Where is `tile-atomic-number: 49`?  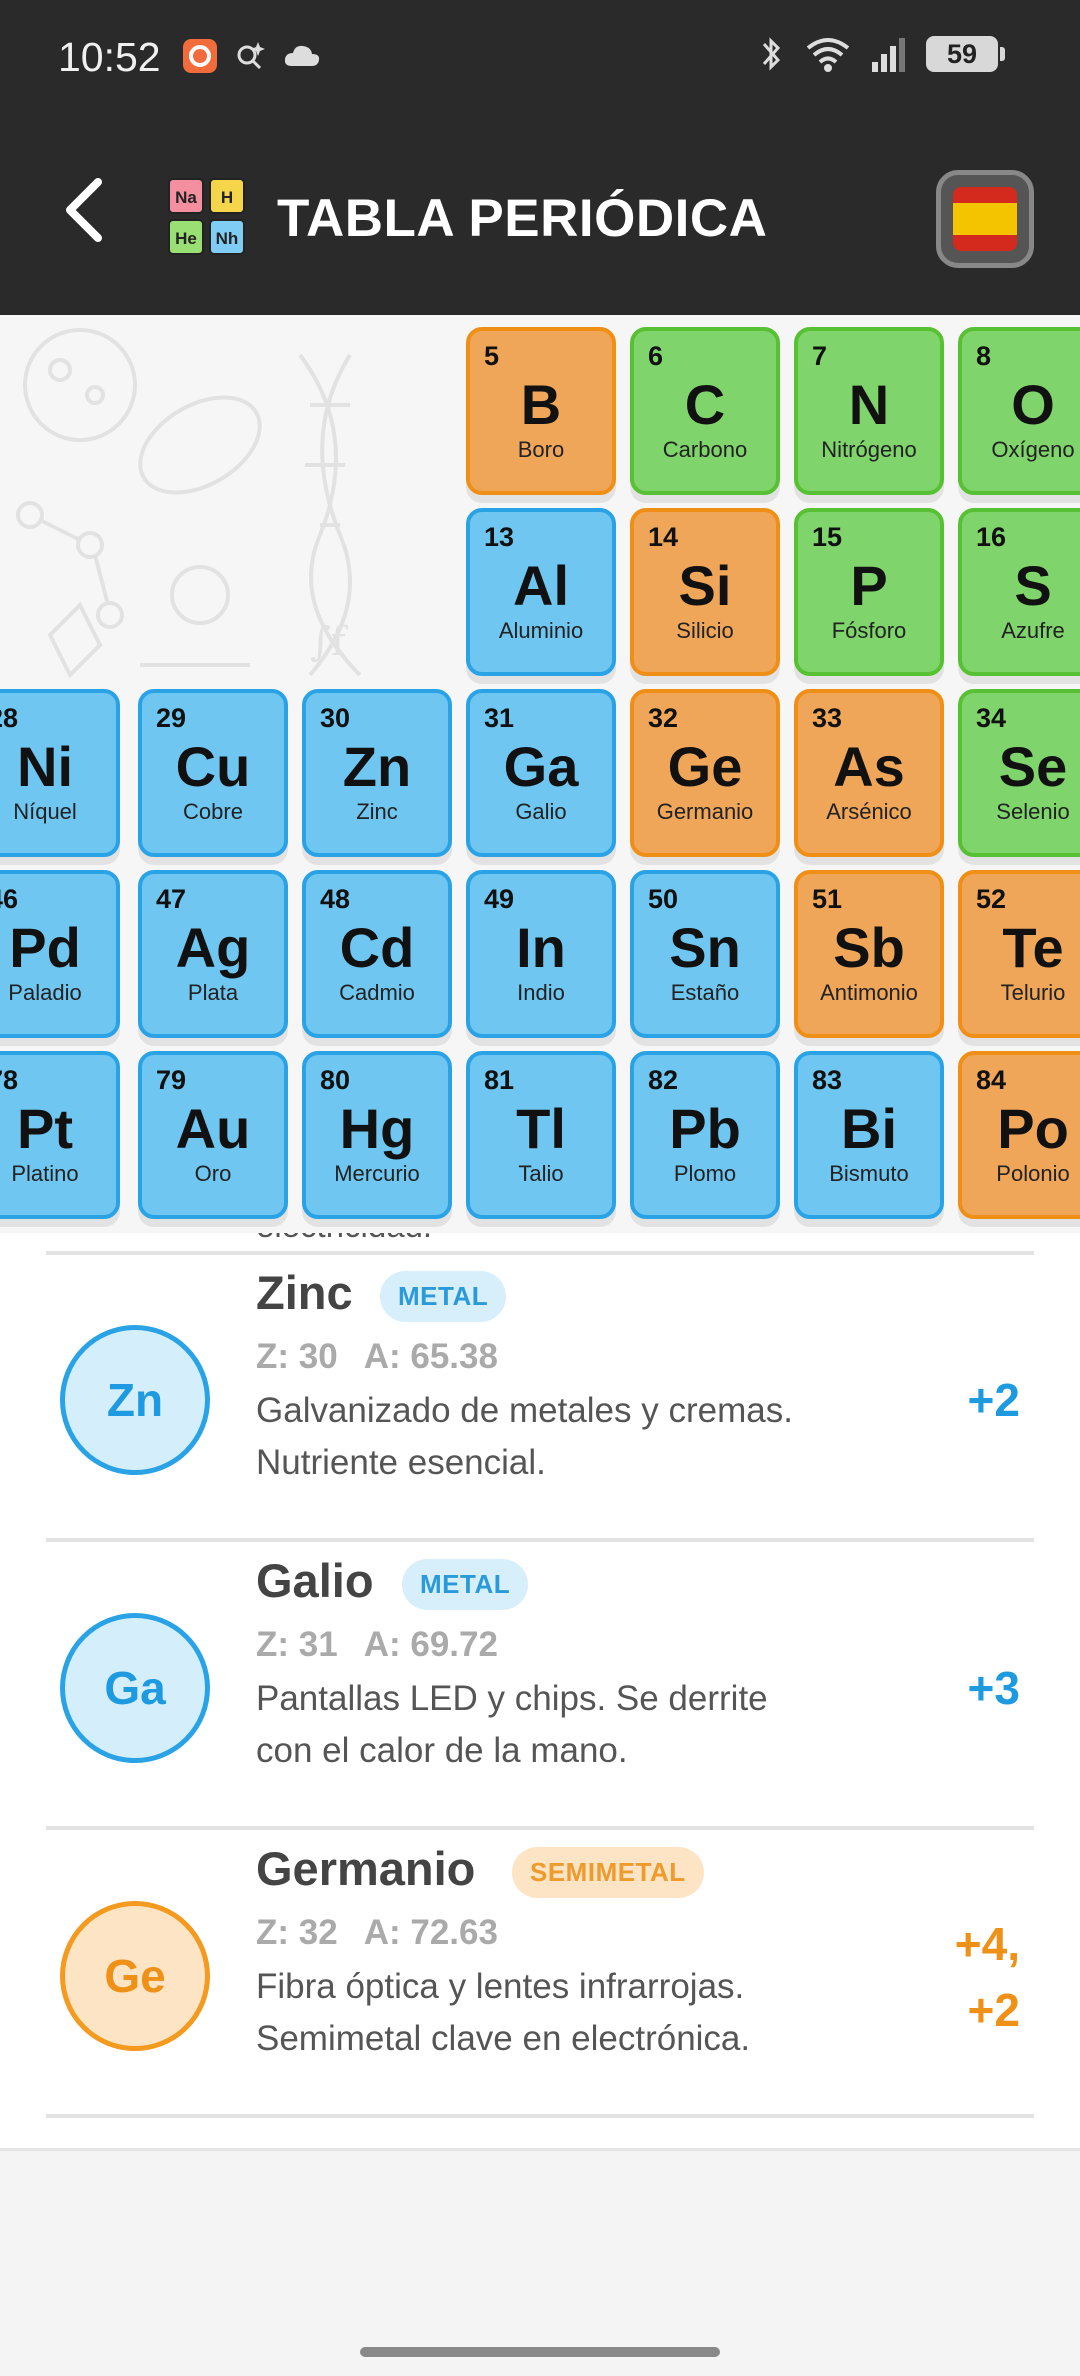 tile-atomic-number: 49 is located at coordinates (499, 899).